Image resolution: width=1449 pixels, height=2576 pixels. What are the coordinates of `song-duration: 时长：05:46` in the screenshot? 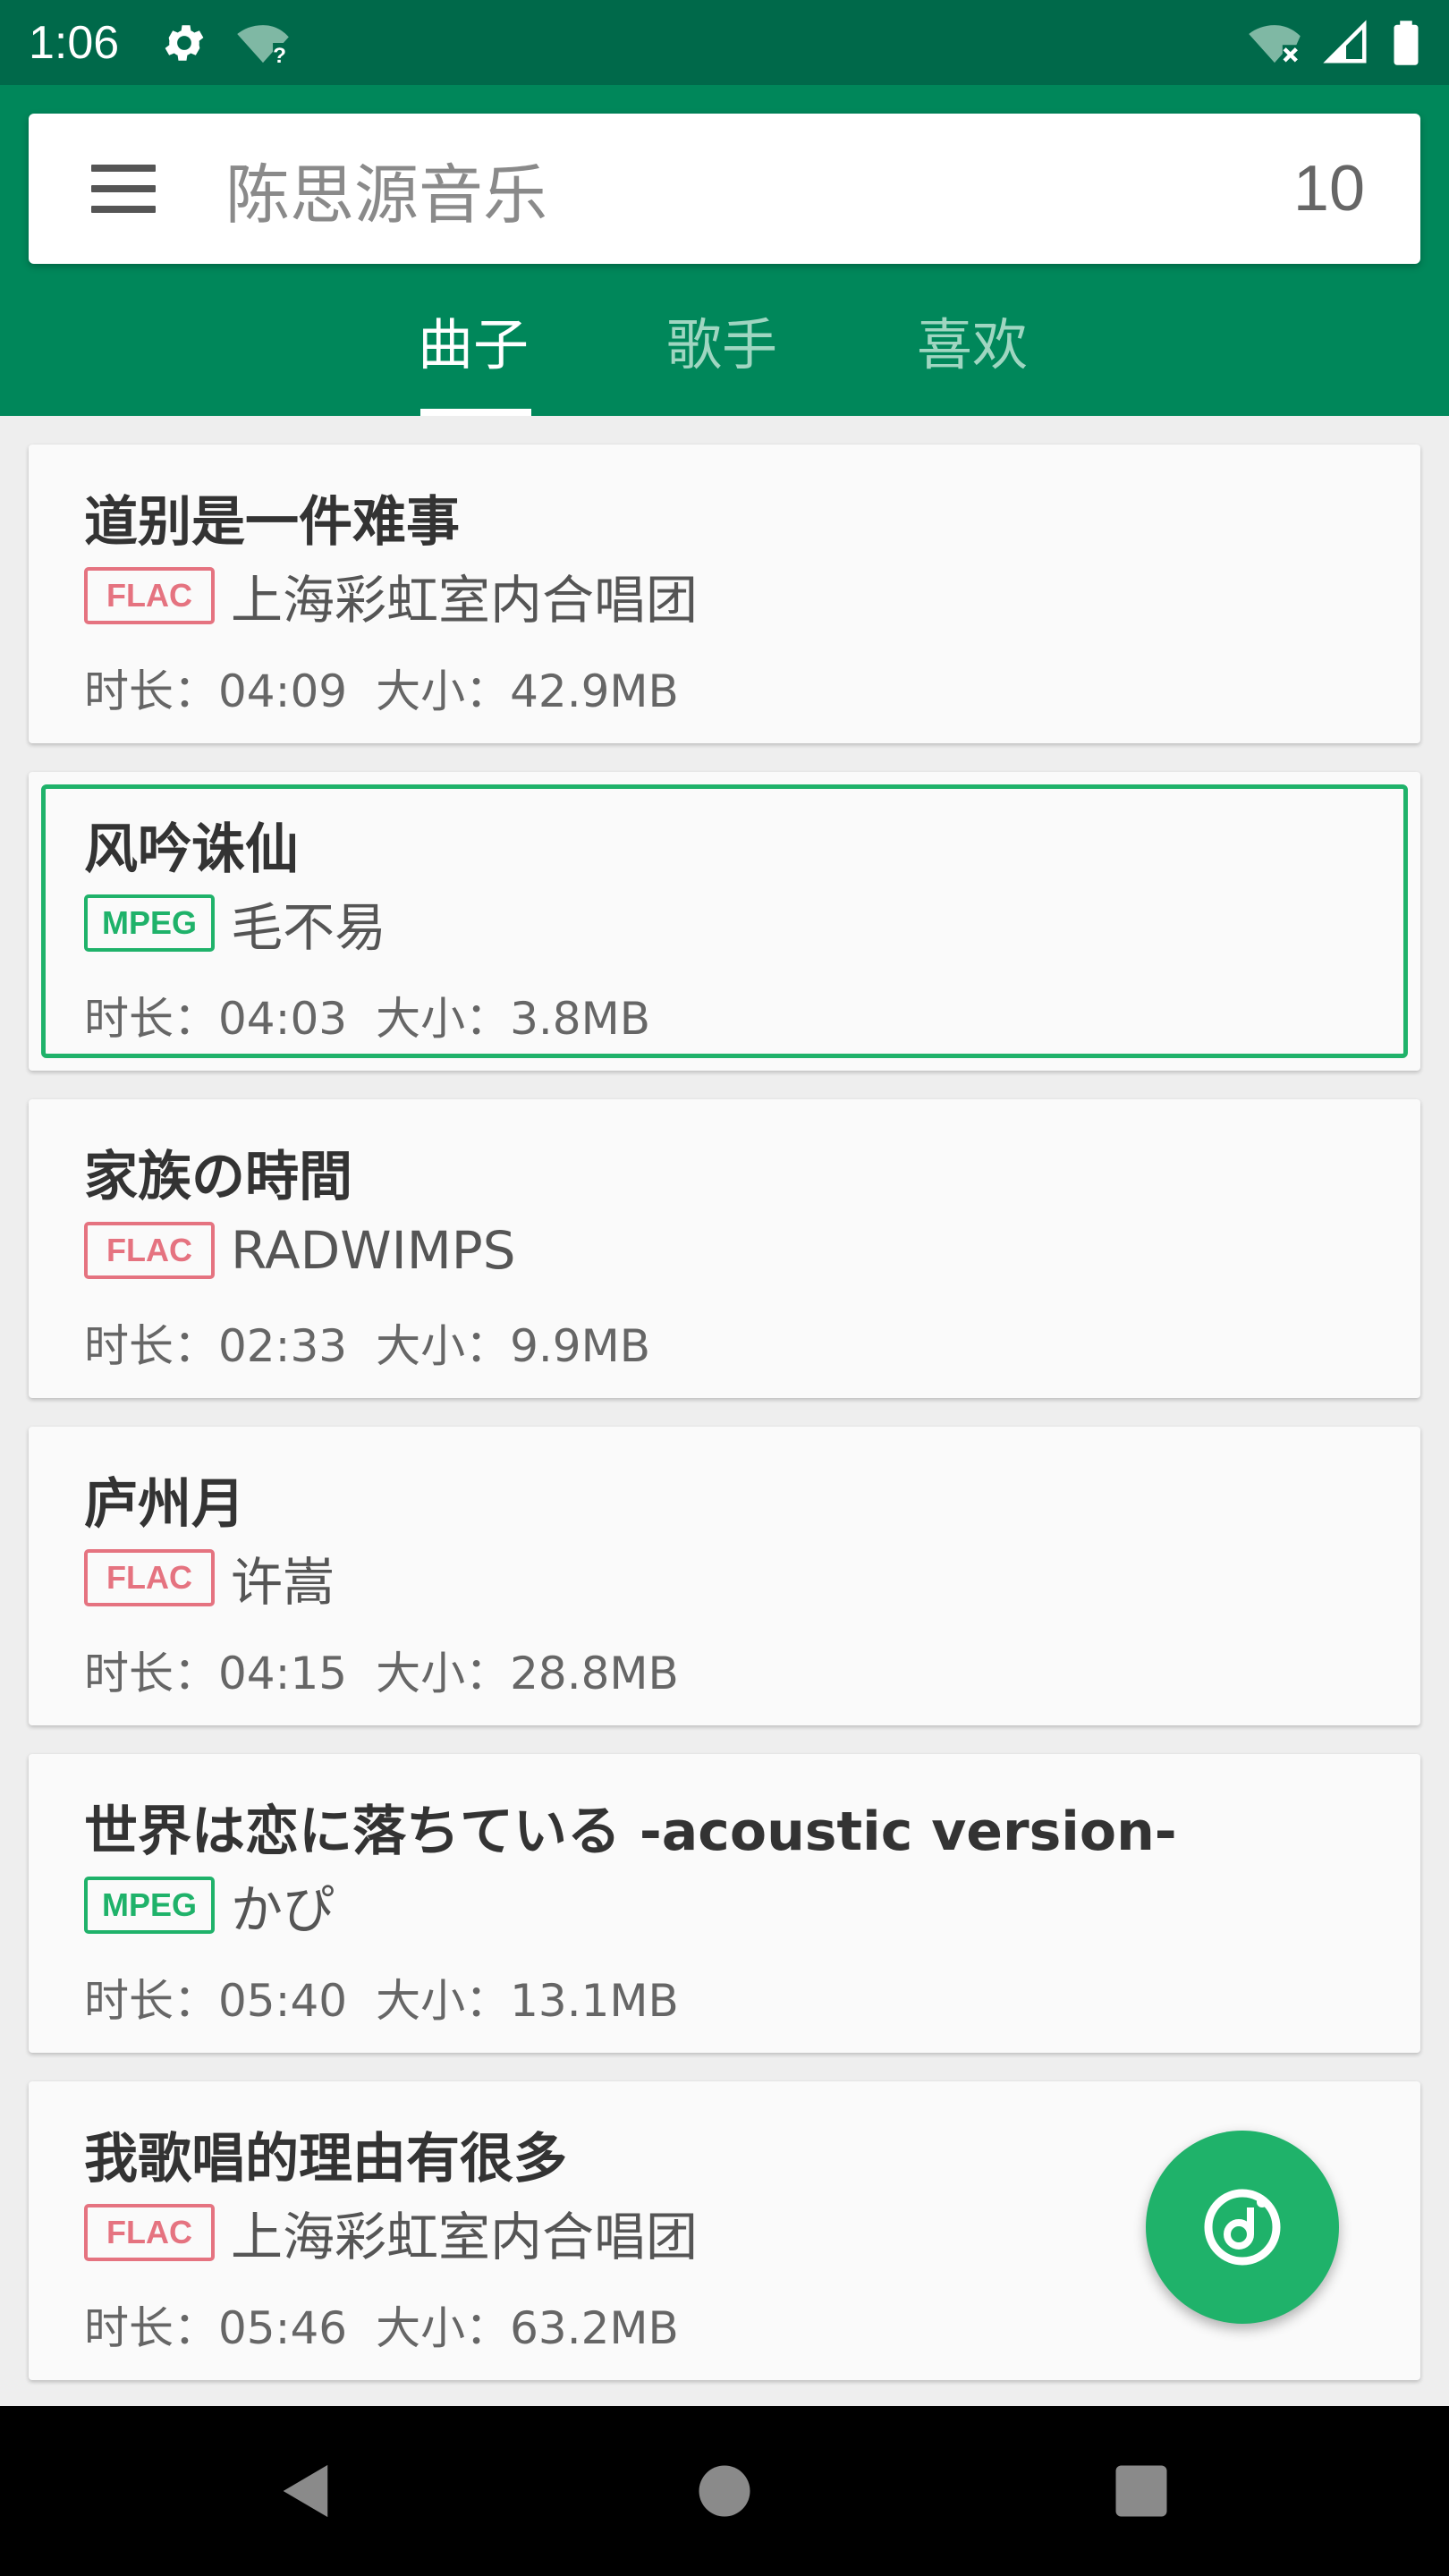 It's located at (216, 2328).